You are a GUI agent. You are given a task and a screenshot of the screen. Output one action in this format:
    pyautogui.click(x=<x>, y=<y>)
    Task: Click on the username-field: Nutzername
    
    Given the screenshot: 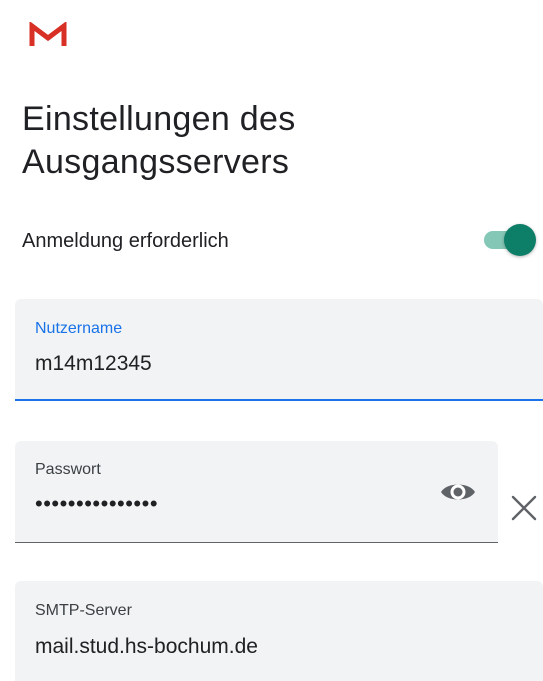 What is the action you would take?
    pyautogui.click(x=279, y=350)
    